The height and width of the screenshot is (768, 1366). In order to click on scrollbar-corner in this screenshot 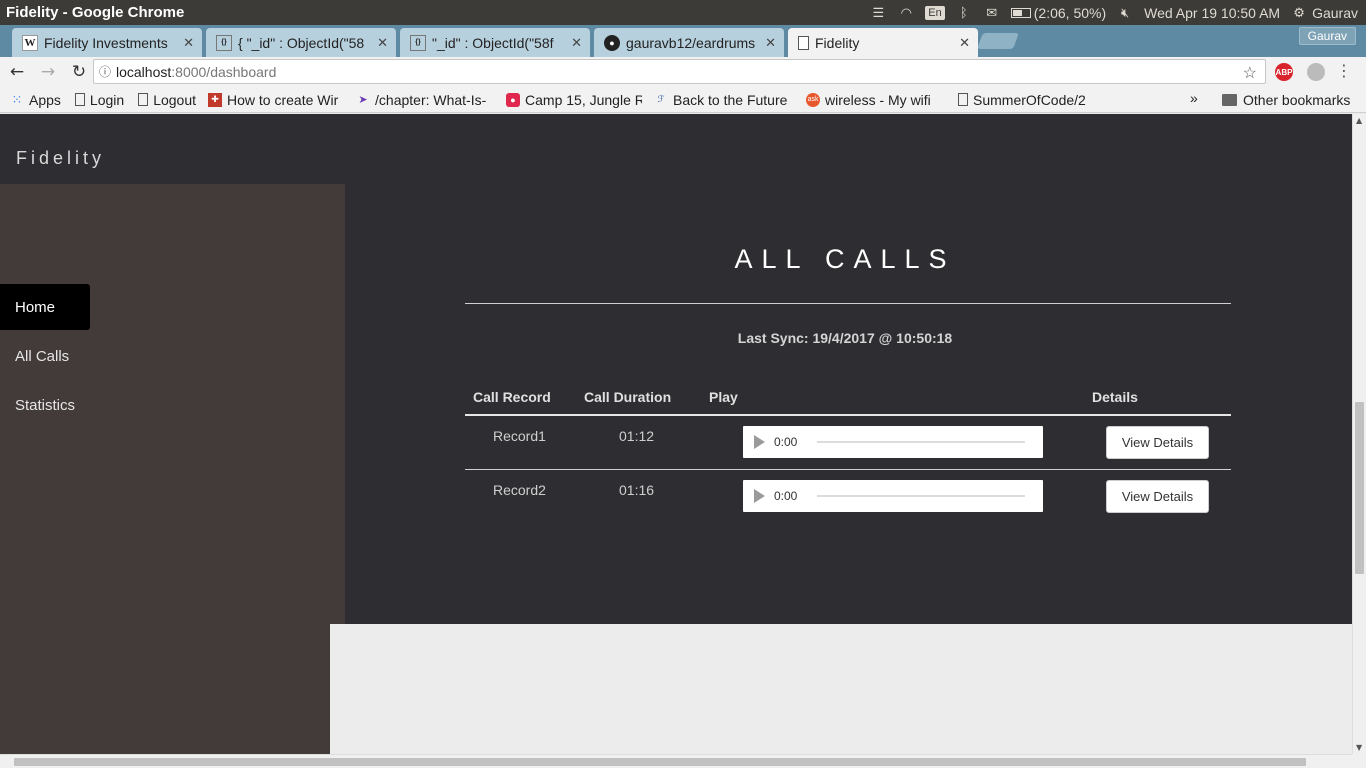, I will do `click(1359, 761)`.